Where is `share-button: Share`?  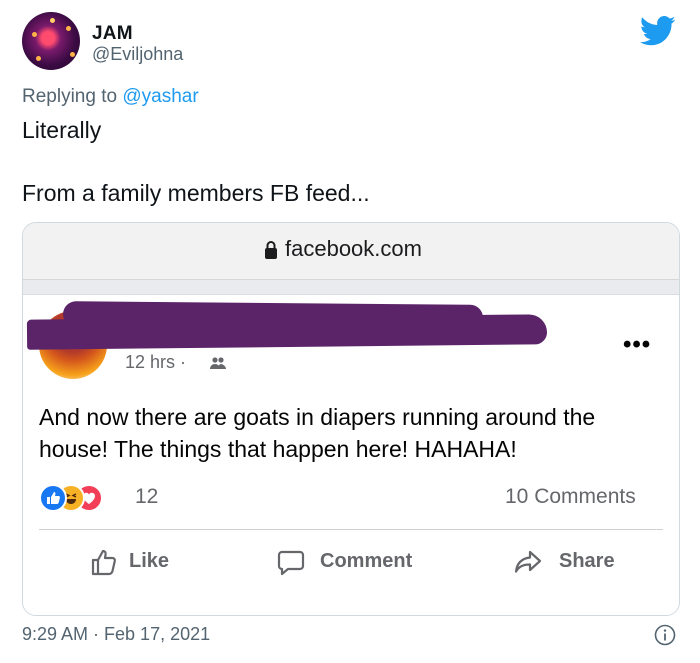 share-button: Share is located at coordinates (573, 565).